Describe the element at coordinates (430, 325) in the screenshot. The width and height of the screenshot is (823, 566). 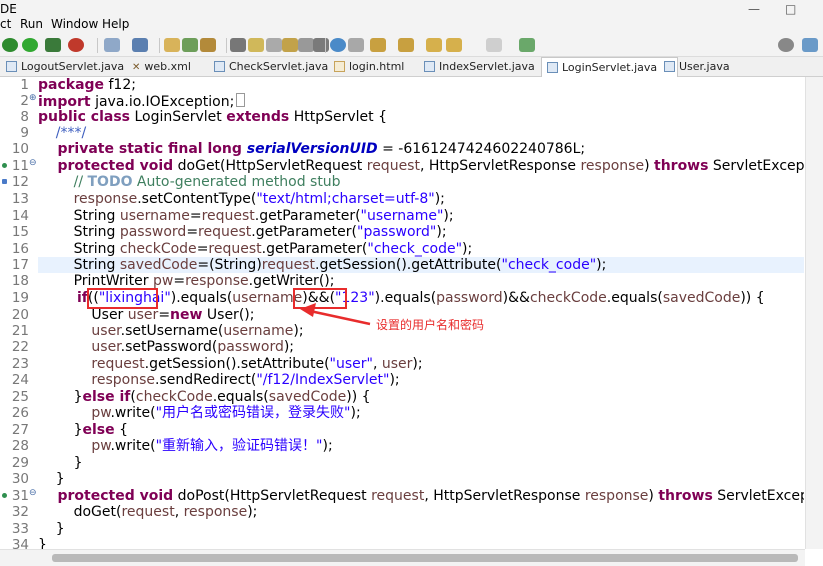
I see `annotation-text: 设置的用户名和密码` at that location.